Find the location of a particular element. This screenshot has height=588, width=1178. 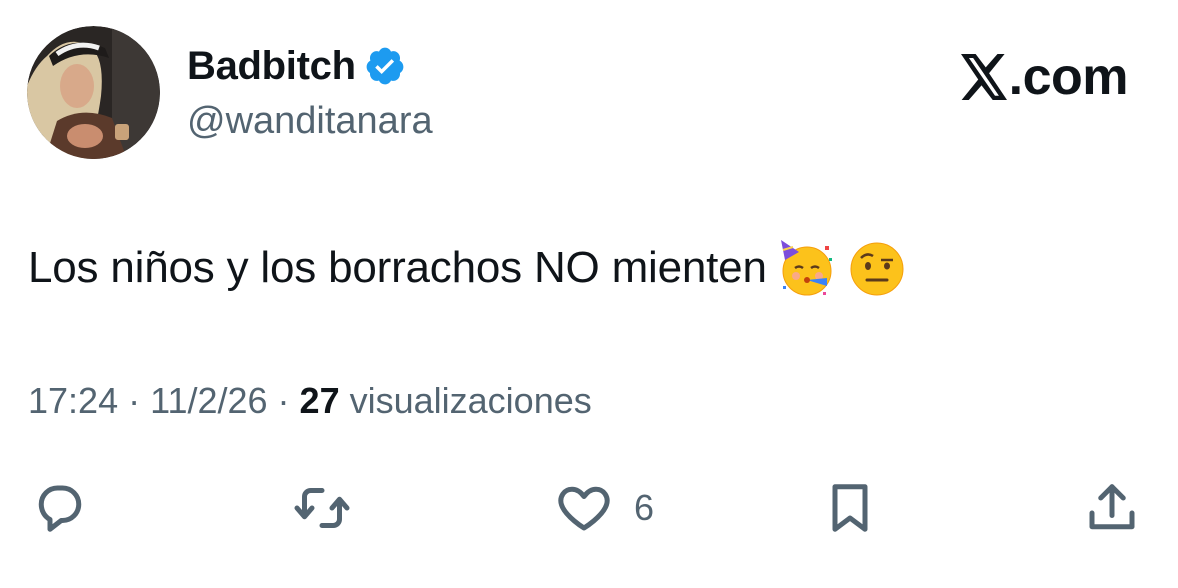

tweet-body: Los niños y los borrachos NO mienten is located at coordinates (467, 268).